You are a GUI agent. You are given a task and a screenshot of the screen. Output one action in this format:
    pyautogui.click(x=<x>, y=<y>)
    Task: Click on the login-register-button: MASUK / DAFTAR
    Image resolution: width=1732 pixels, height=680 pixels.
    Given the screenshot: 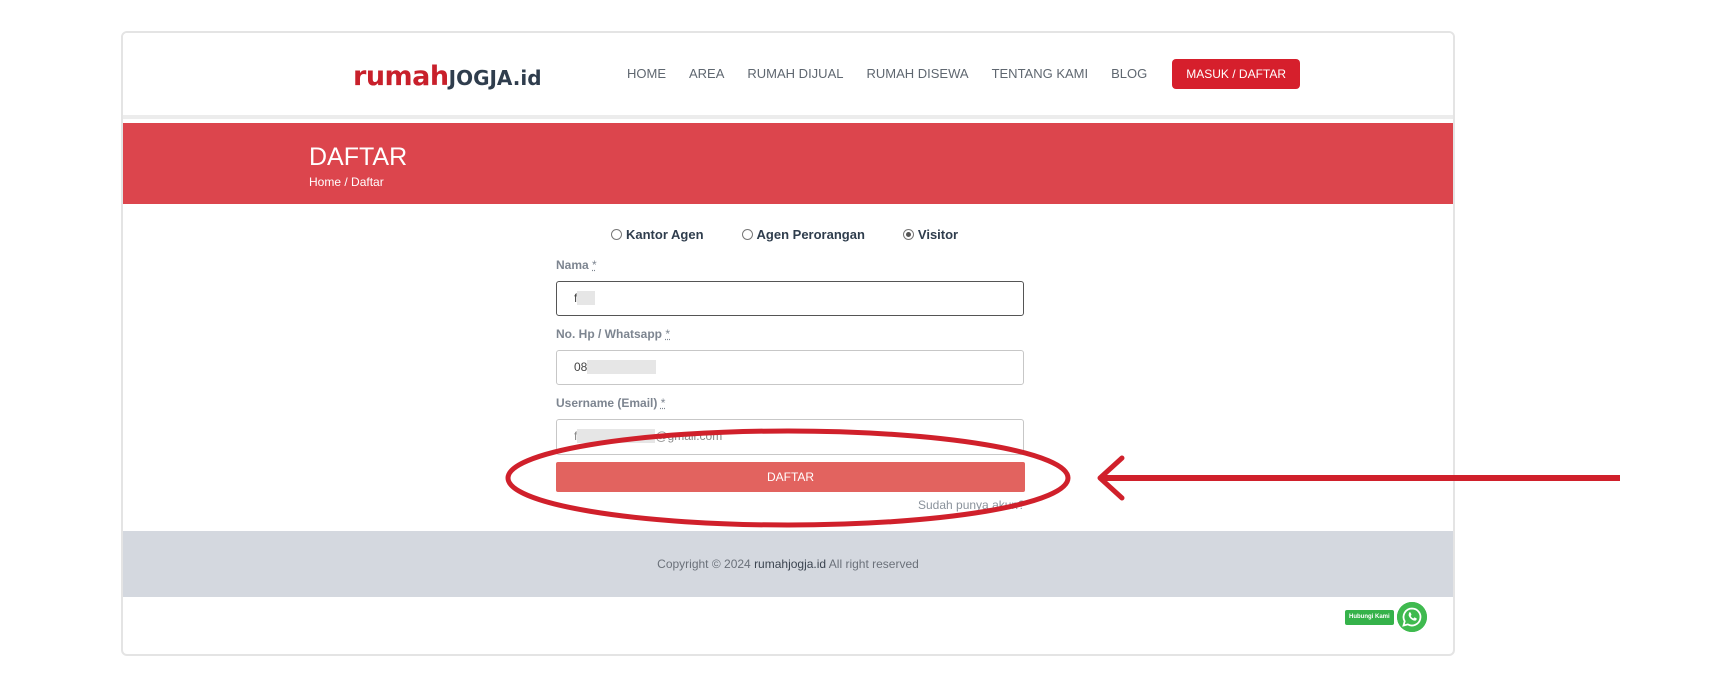 What is the action you would take?
    pyautogui.click(x=1236, y=74)
    